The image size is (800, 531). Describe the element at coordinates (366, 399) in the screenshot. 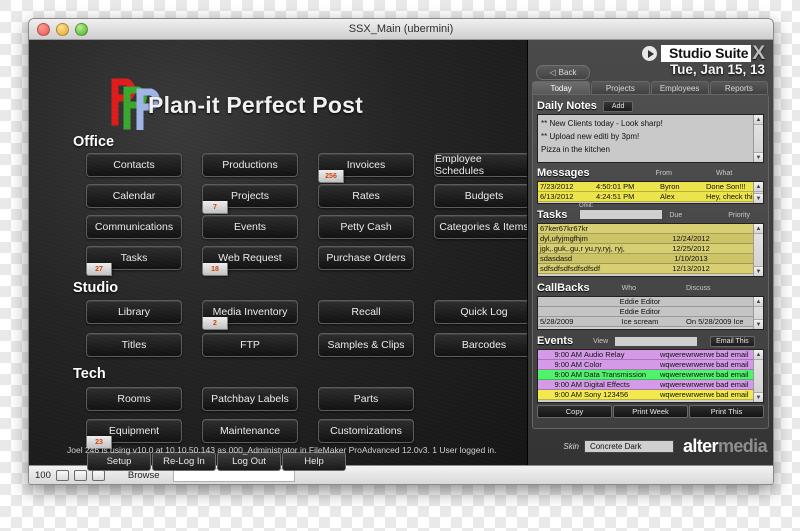

I see `button-parts: Parts` at that location.